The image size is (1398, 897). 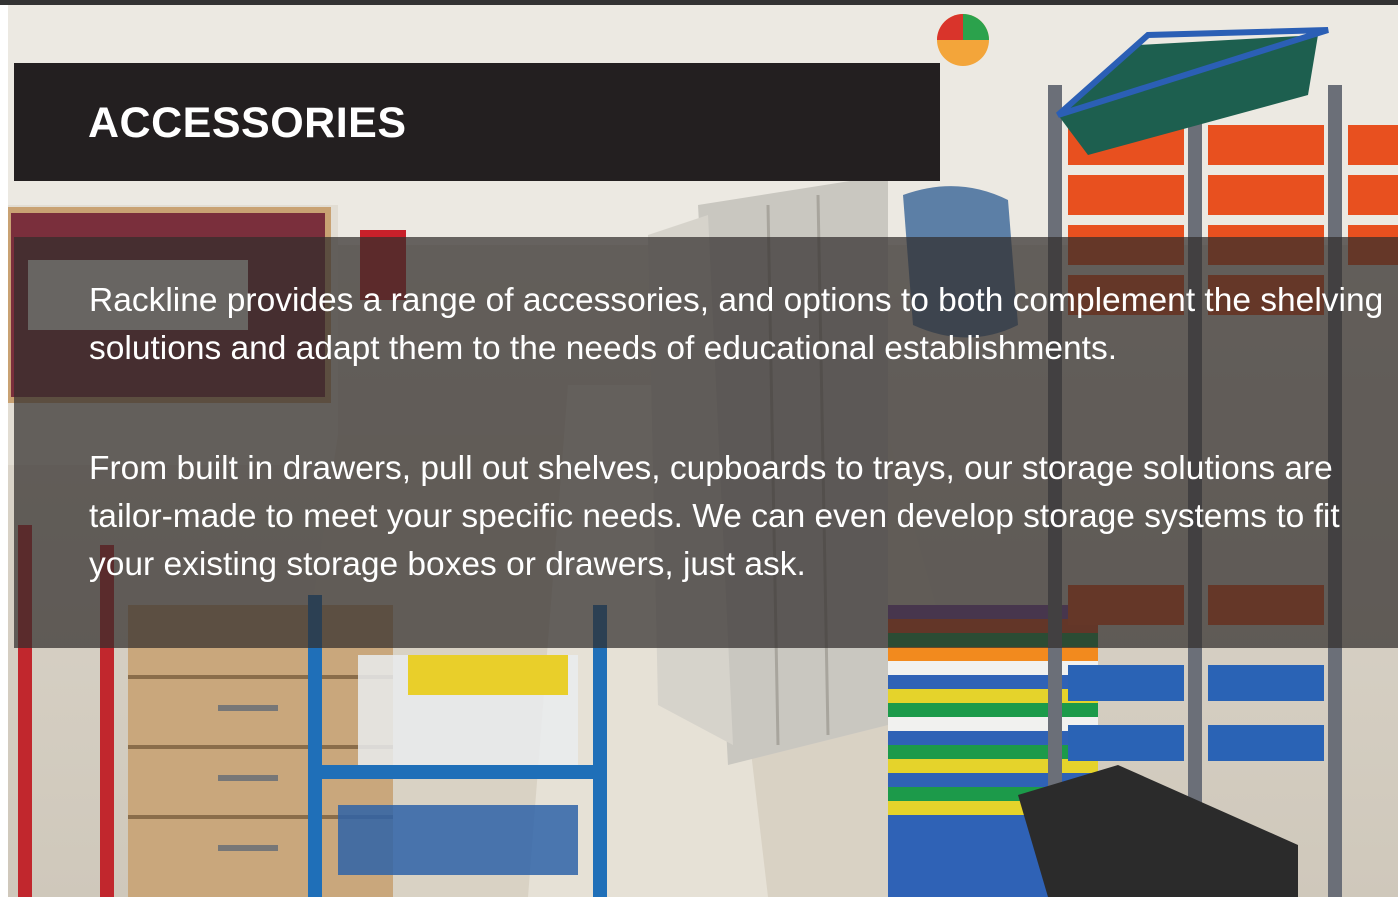 What do you see at coordinates (247, 123) in the screenshot?
I see `page-title: ACCESSORIES` at bounding box center [247, 123].